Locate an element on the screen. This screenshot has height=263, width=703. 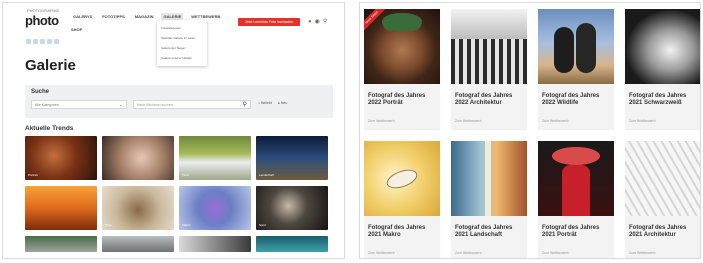
card-title: Fotograf des Jahres 2021 Landschaft is located at coordinates (484, 231).